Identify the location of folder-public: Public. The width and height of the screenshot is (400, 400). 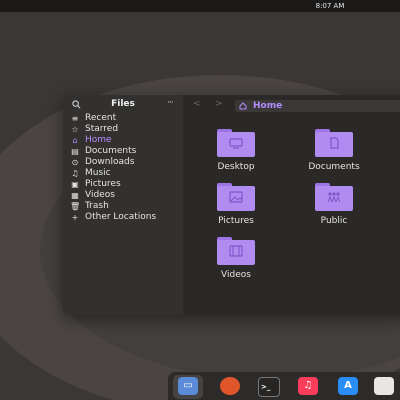
(334, 209).